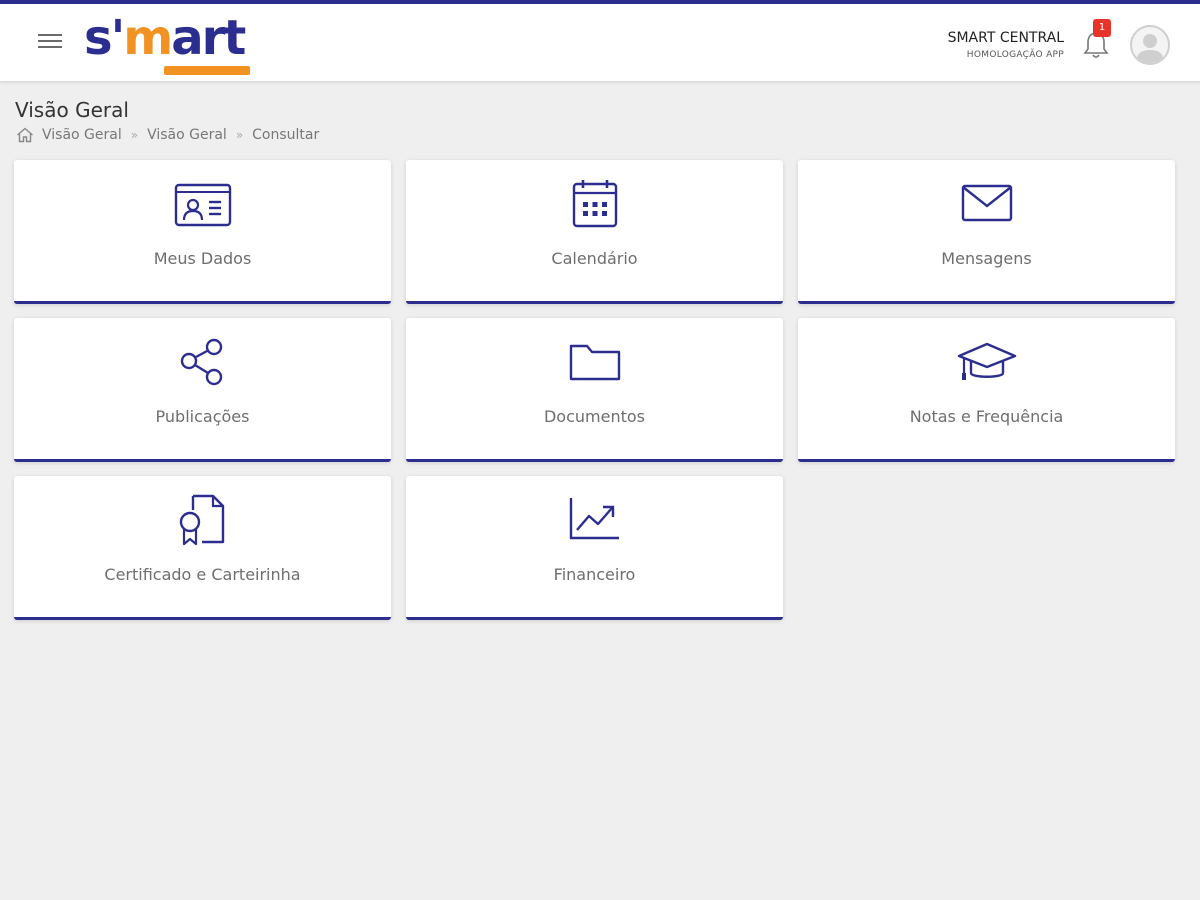 The width and height of the screenshot is (1200, 900). I want to click on card-label: Documentos, so click(594, 416).